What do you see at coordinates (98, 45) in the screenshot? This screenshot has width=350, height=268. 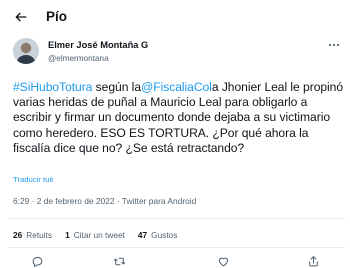 I see `author-display-name: Elmer José Montaña G` at bounding box center [98, 45].